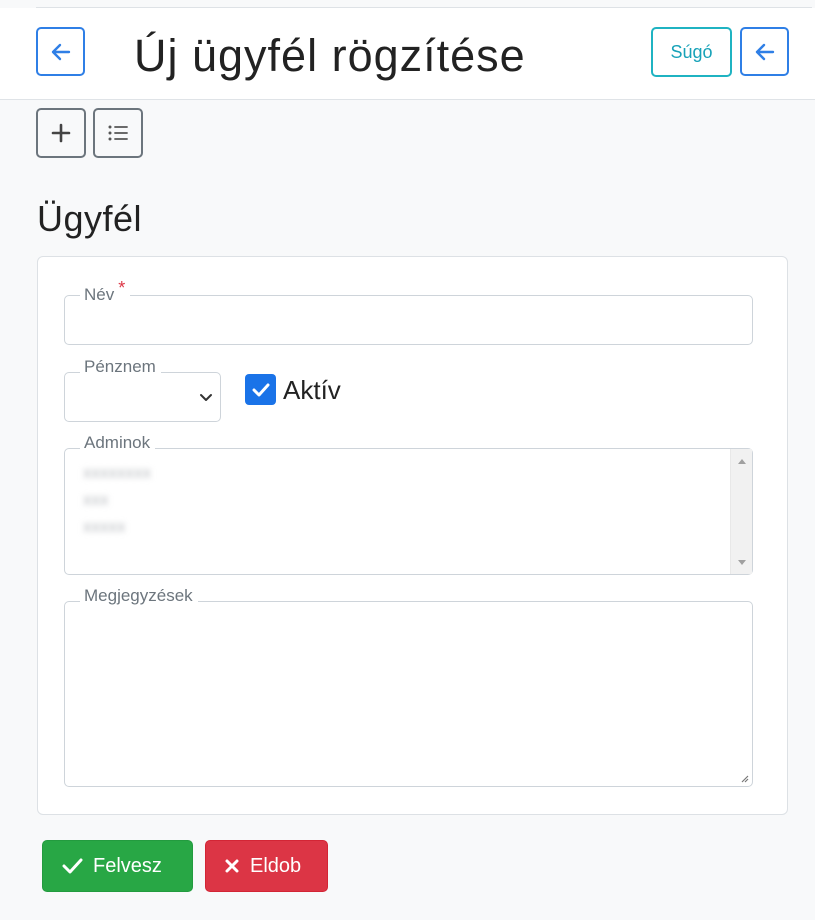 The width and height of the screenshot is (815, 920). I want to click on active-label: Aktív, so click(312, 390).